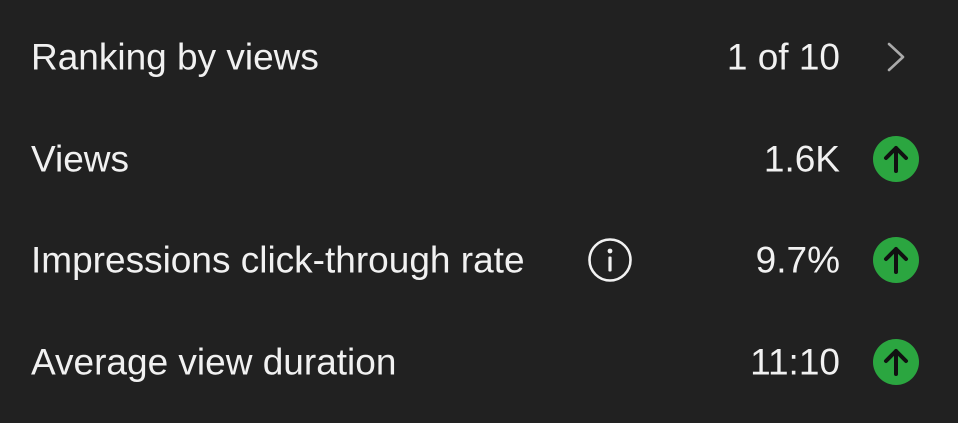 The height and width of the screenshot is (423, 958). I want to click on views-label: Views, so click(80, 159).